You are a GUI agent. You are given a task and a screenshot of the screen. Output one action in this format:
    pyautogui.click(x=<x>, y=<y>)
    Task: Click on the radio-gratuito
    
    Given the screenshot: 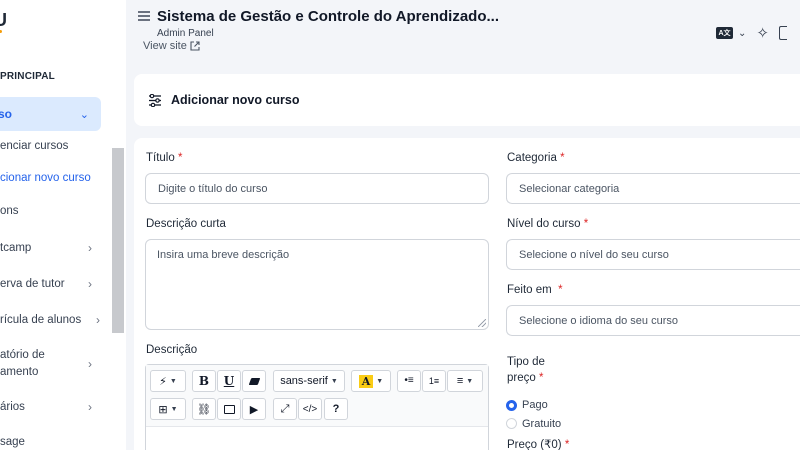 What is the action you would take?
    pyautogui.click(x=511, y=423)
    